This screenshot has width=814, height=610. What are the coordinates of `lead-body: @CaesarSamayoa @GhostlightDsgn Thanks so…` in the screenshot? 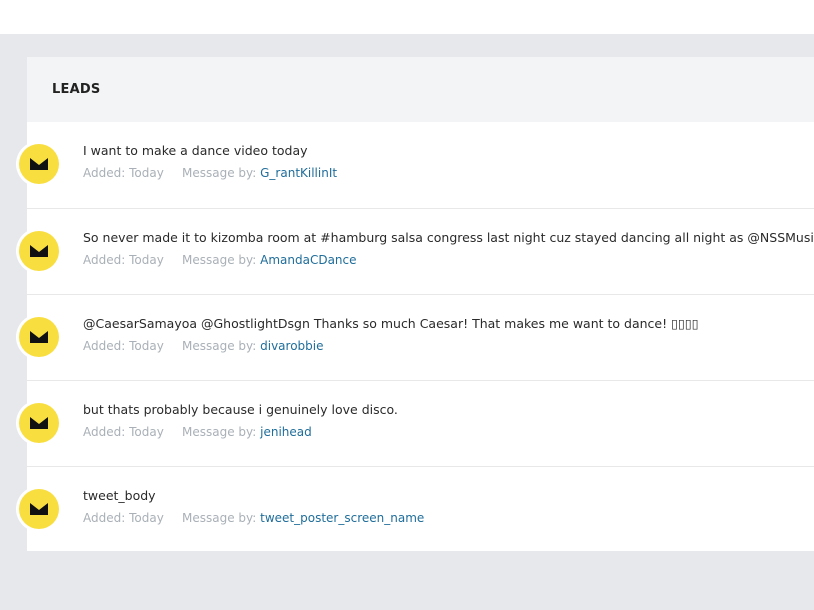 It's located at (448, 334).